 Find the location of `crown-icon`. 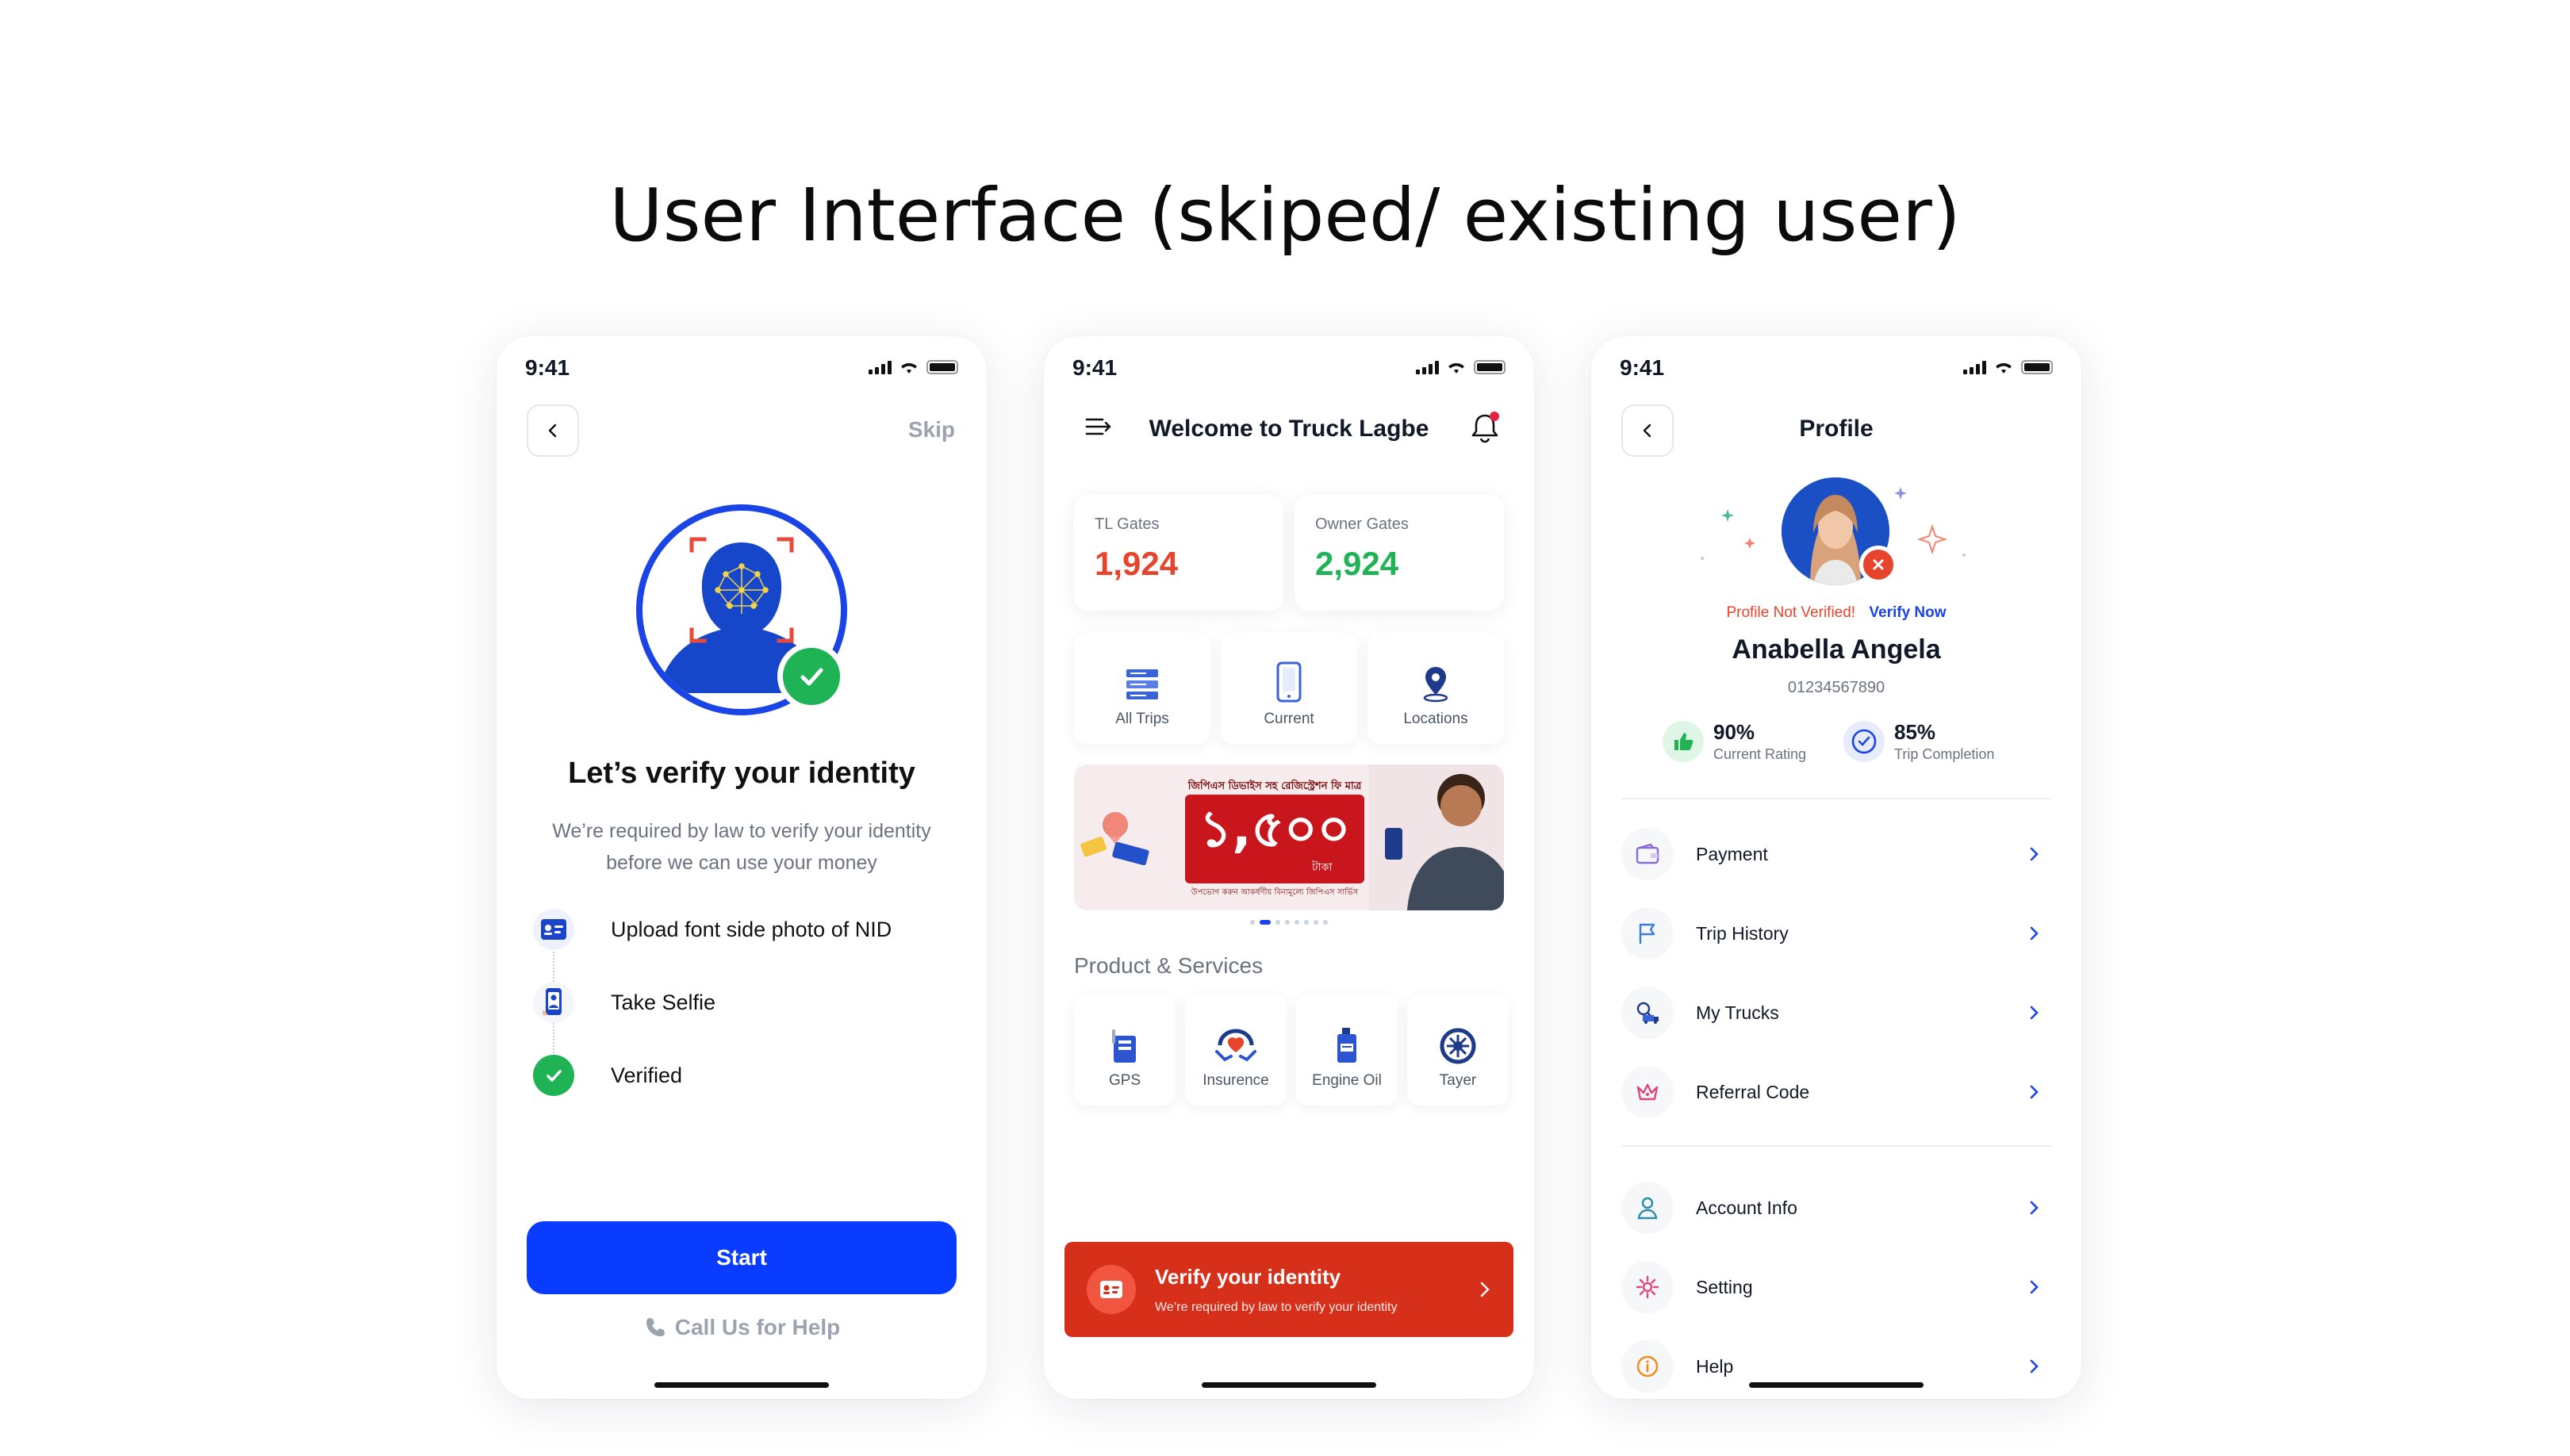

crown-icon is located at coordinates (1647, 1092).